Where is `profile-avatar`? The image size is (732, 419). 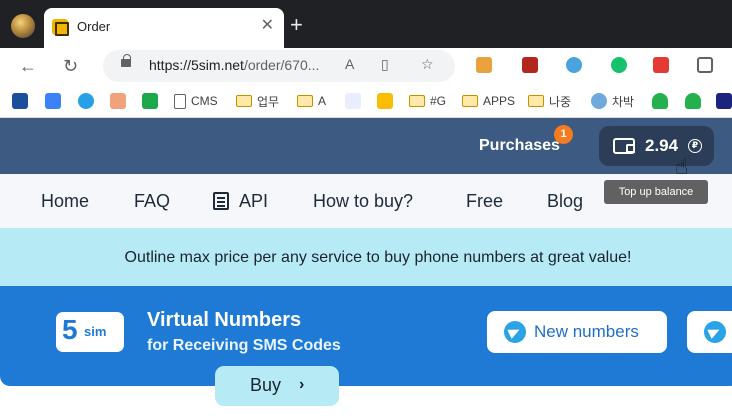 profile-avatar is located at coordinates (23, 26).